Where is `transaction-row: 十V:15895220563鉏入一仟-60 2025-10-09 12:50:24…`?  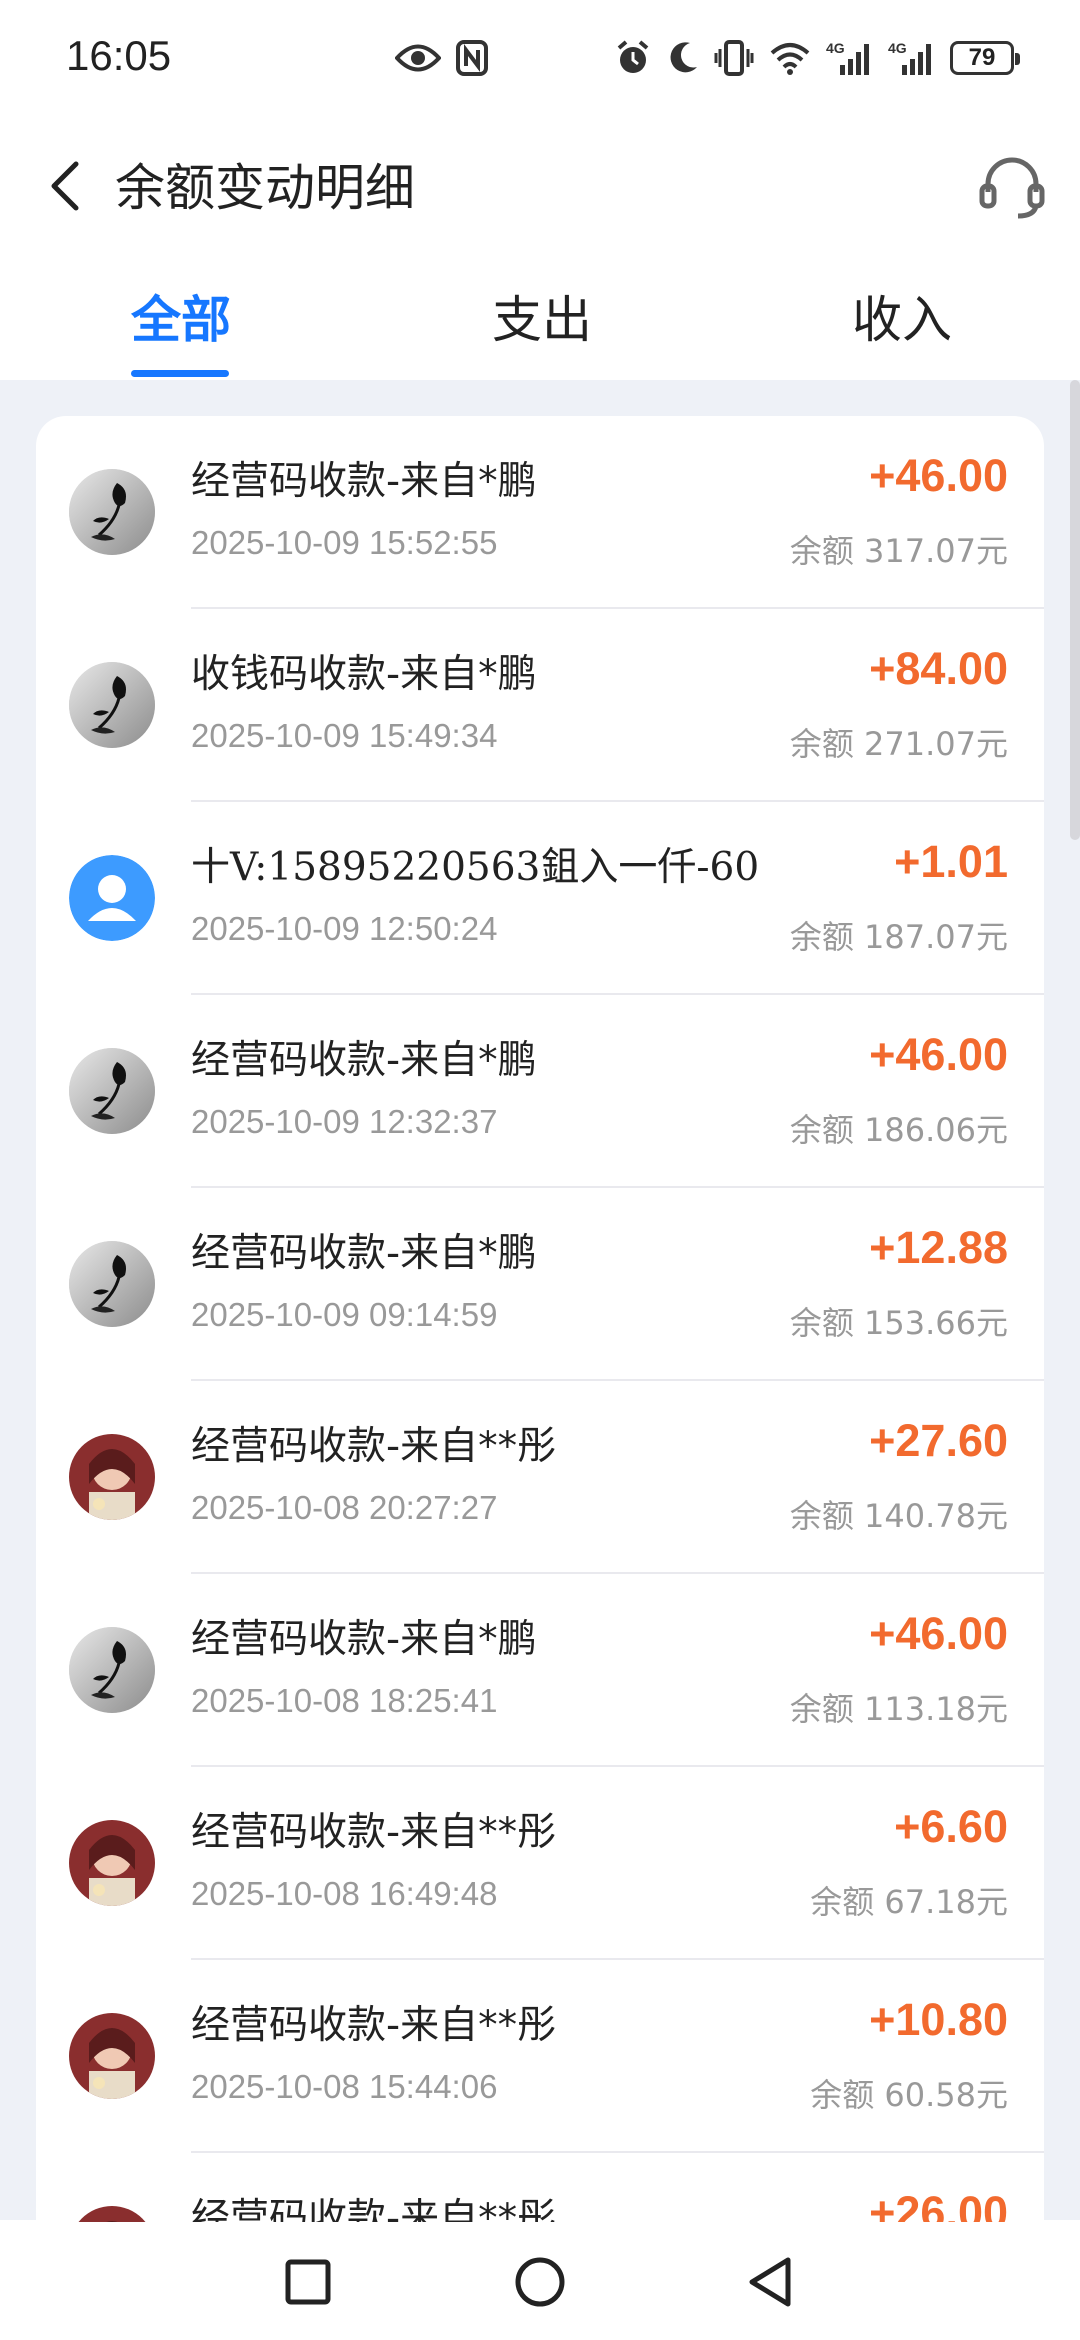
transaction-row: 十V:15895220563鉏入一仟-60 2025-10-09 12:50:24… is located at coordinates (540, 898).